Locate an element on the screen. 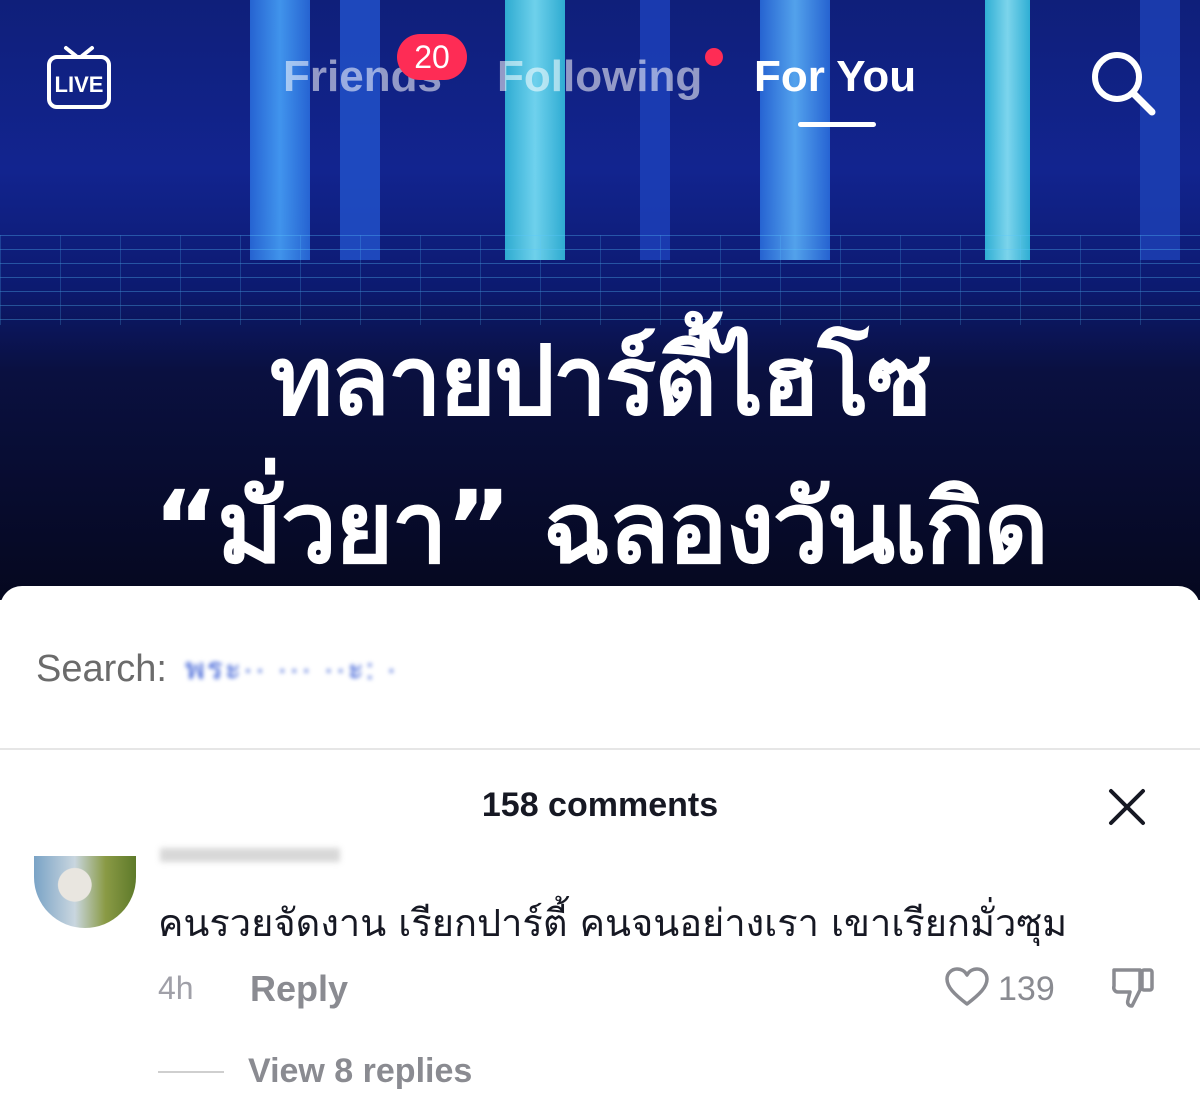  friends-notification-badge: 20 is located at coordinates (432, 57).